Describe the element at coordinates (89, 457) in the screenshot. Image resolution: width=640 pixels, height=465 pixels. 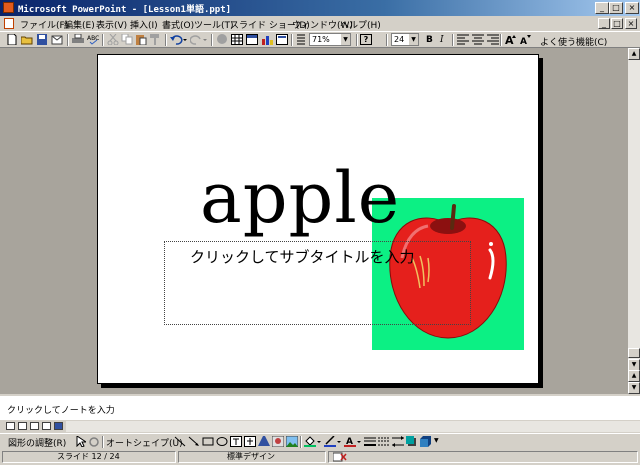
I see `slide-position: スライド 12 / 24` at that location.